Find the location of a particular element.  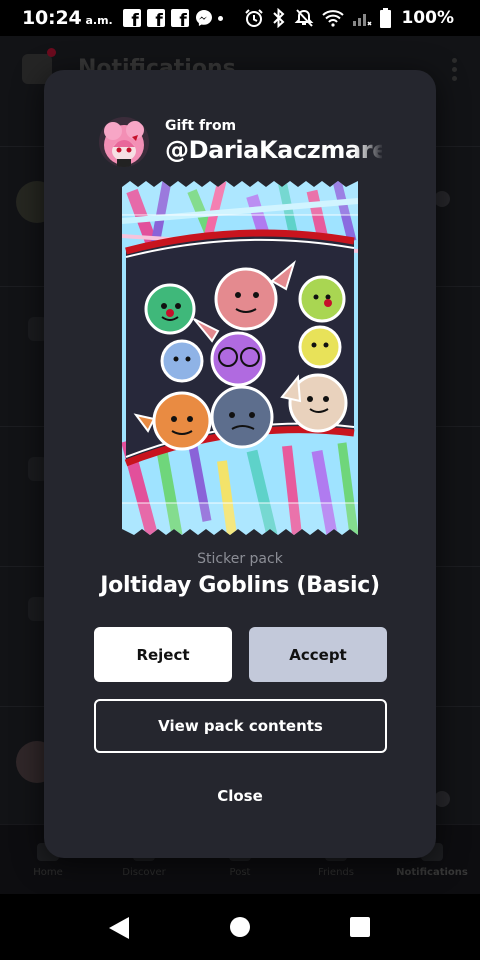

view-pack-contents-button: View pack contents is located at coordinates (240, 726).